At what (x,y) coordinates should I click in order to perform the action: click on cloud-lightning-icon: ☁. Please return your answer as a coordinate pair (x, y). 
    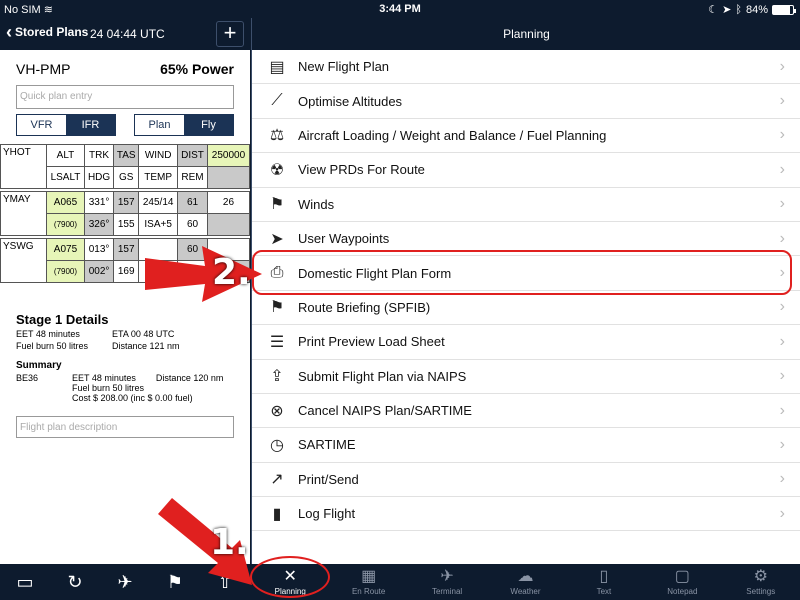
    Looking at the image, I should click on (525, 576).